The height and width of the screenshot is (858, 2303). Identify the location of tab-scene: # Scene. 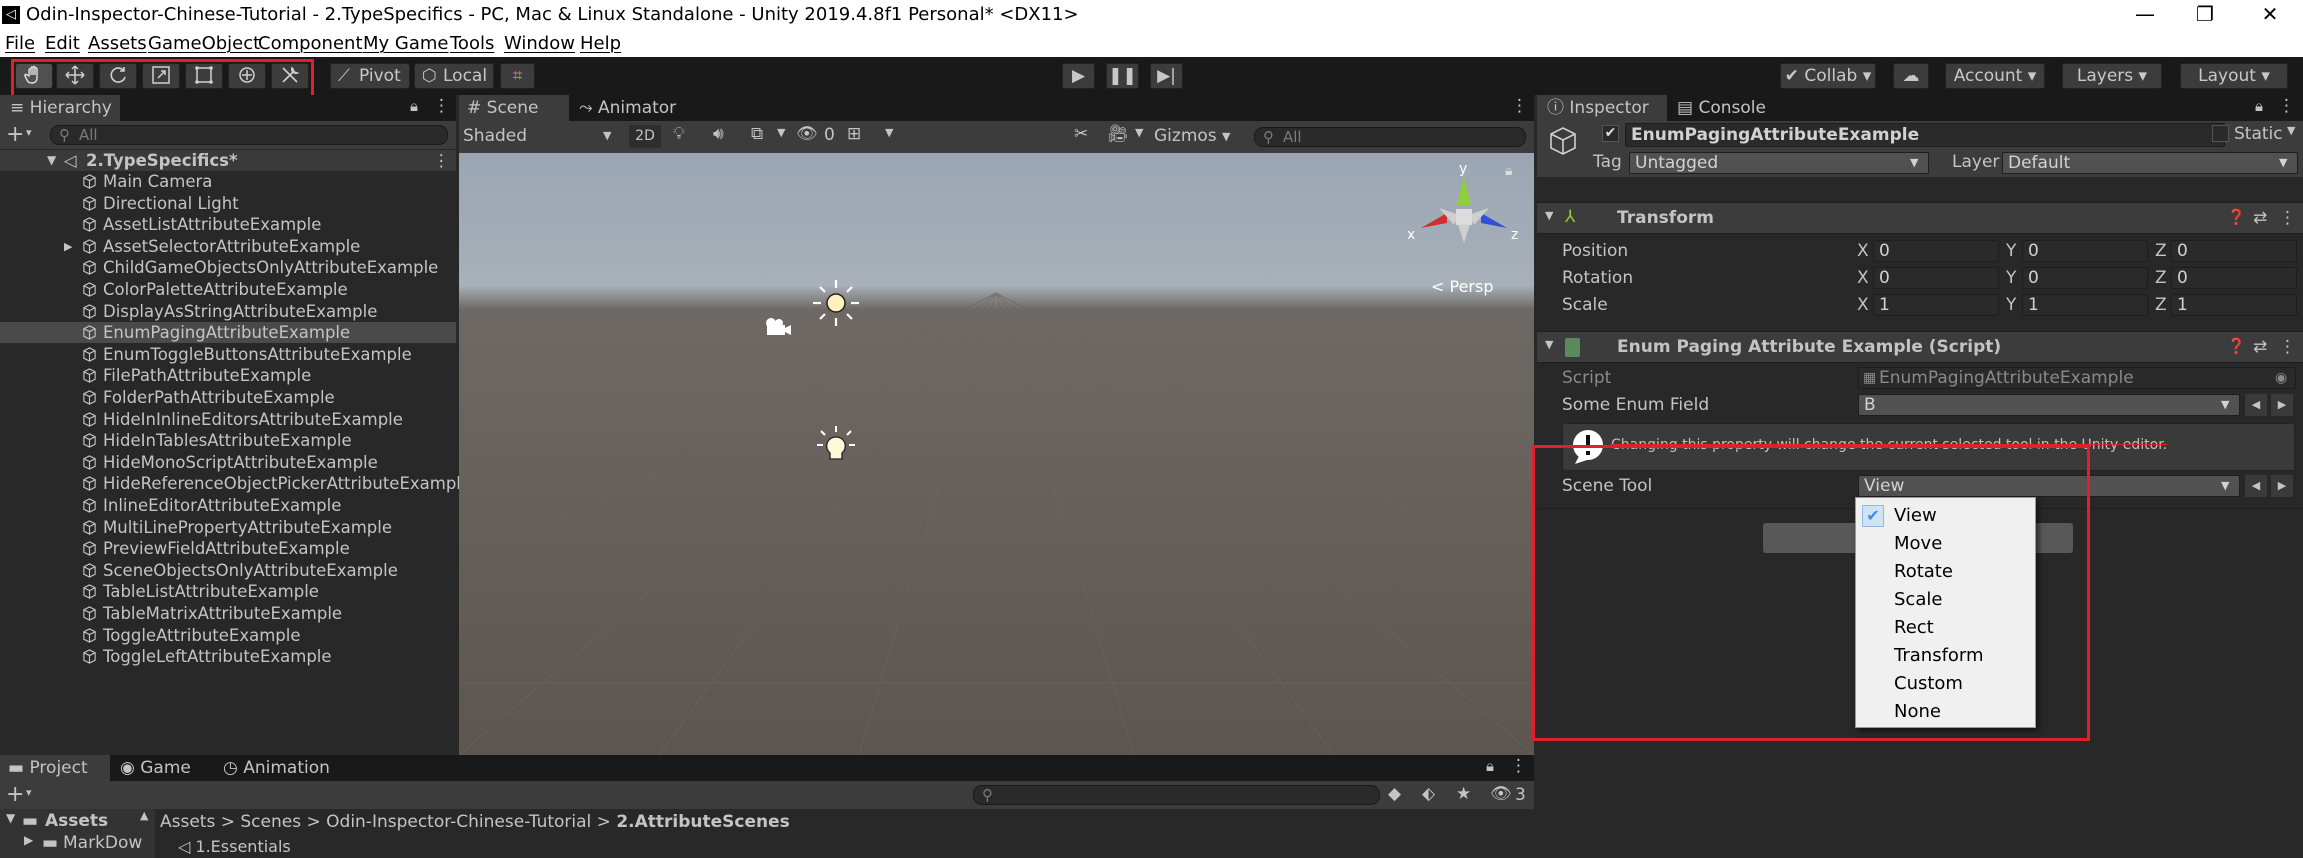
(514, 108).